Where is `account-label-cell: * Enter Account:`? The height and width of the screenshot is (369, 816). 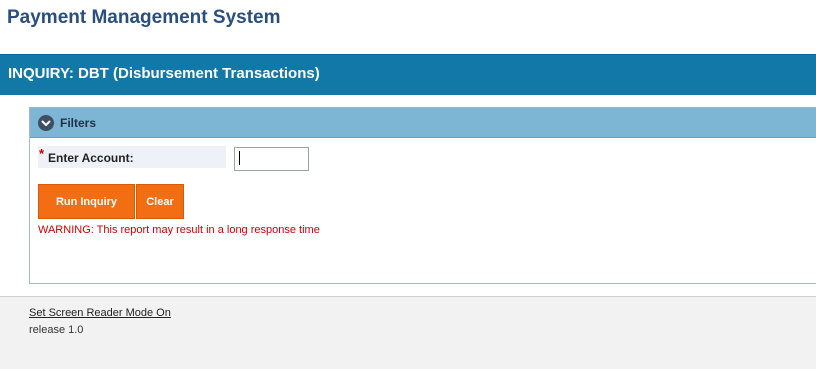 account-label-cell: * Enter Account: is located at coordinates (132, 157).